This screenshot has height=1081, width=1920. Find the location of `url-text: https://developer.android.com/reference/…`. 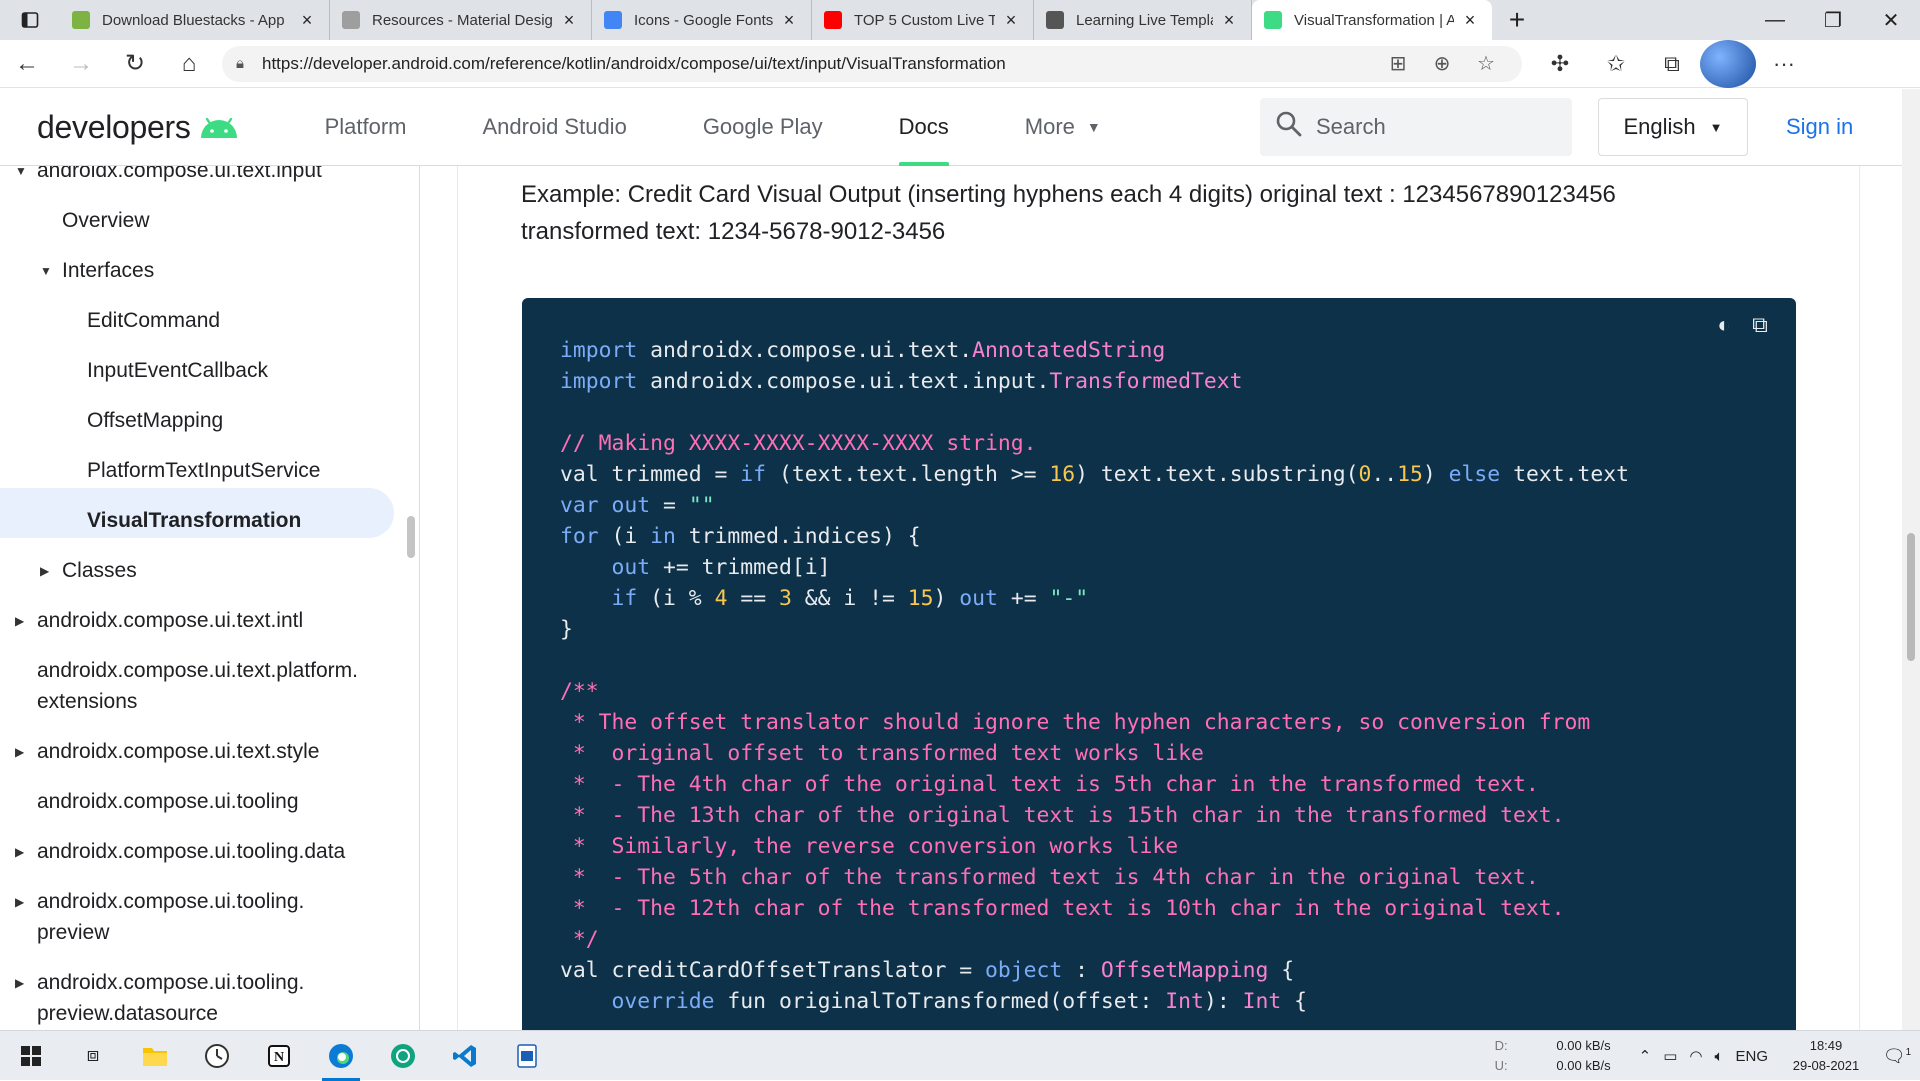

url-text: https://developer.android.com/reference/… is located at coordinates (634, 63).